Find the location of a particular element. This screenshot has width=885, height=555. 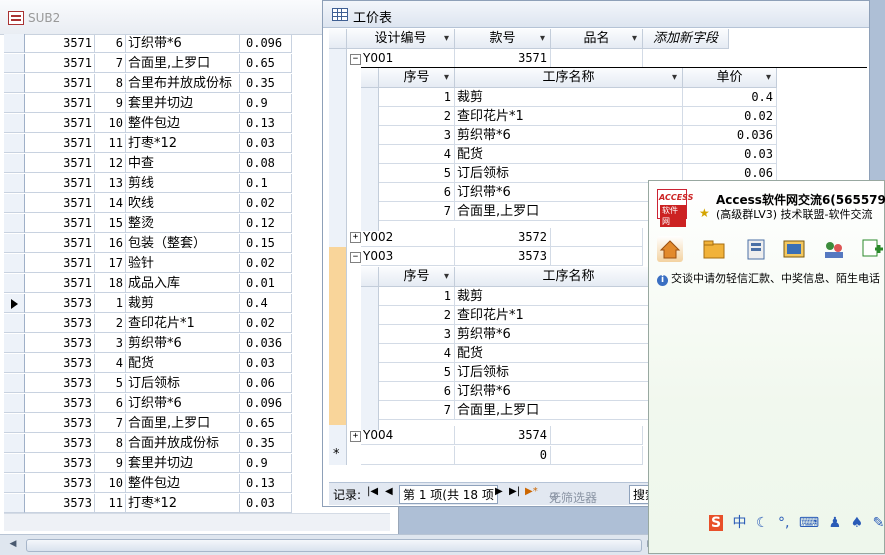

sub-cell-seq: 1 is located at coordinates (417, 97).